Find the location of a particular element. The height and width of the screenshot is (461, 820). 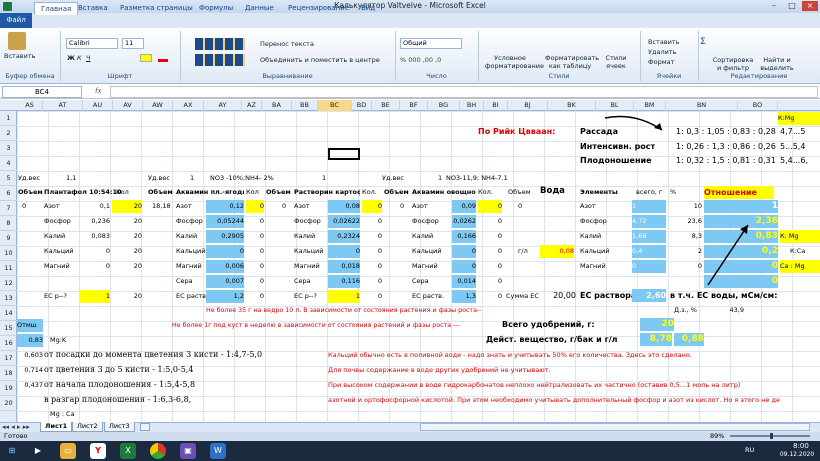

cell-hdr-qty-3: Кол. is located at coordinates (369, 192).